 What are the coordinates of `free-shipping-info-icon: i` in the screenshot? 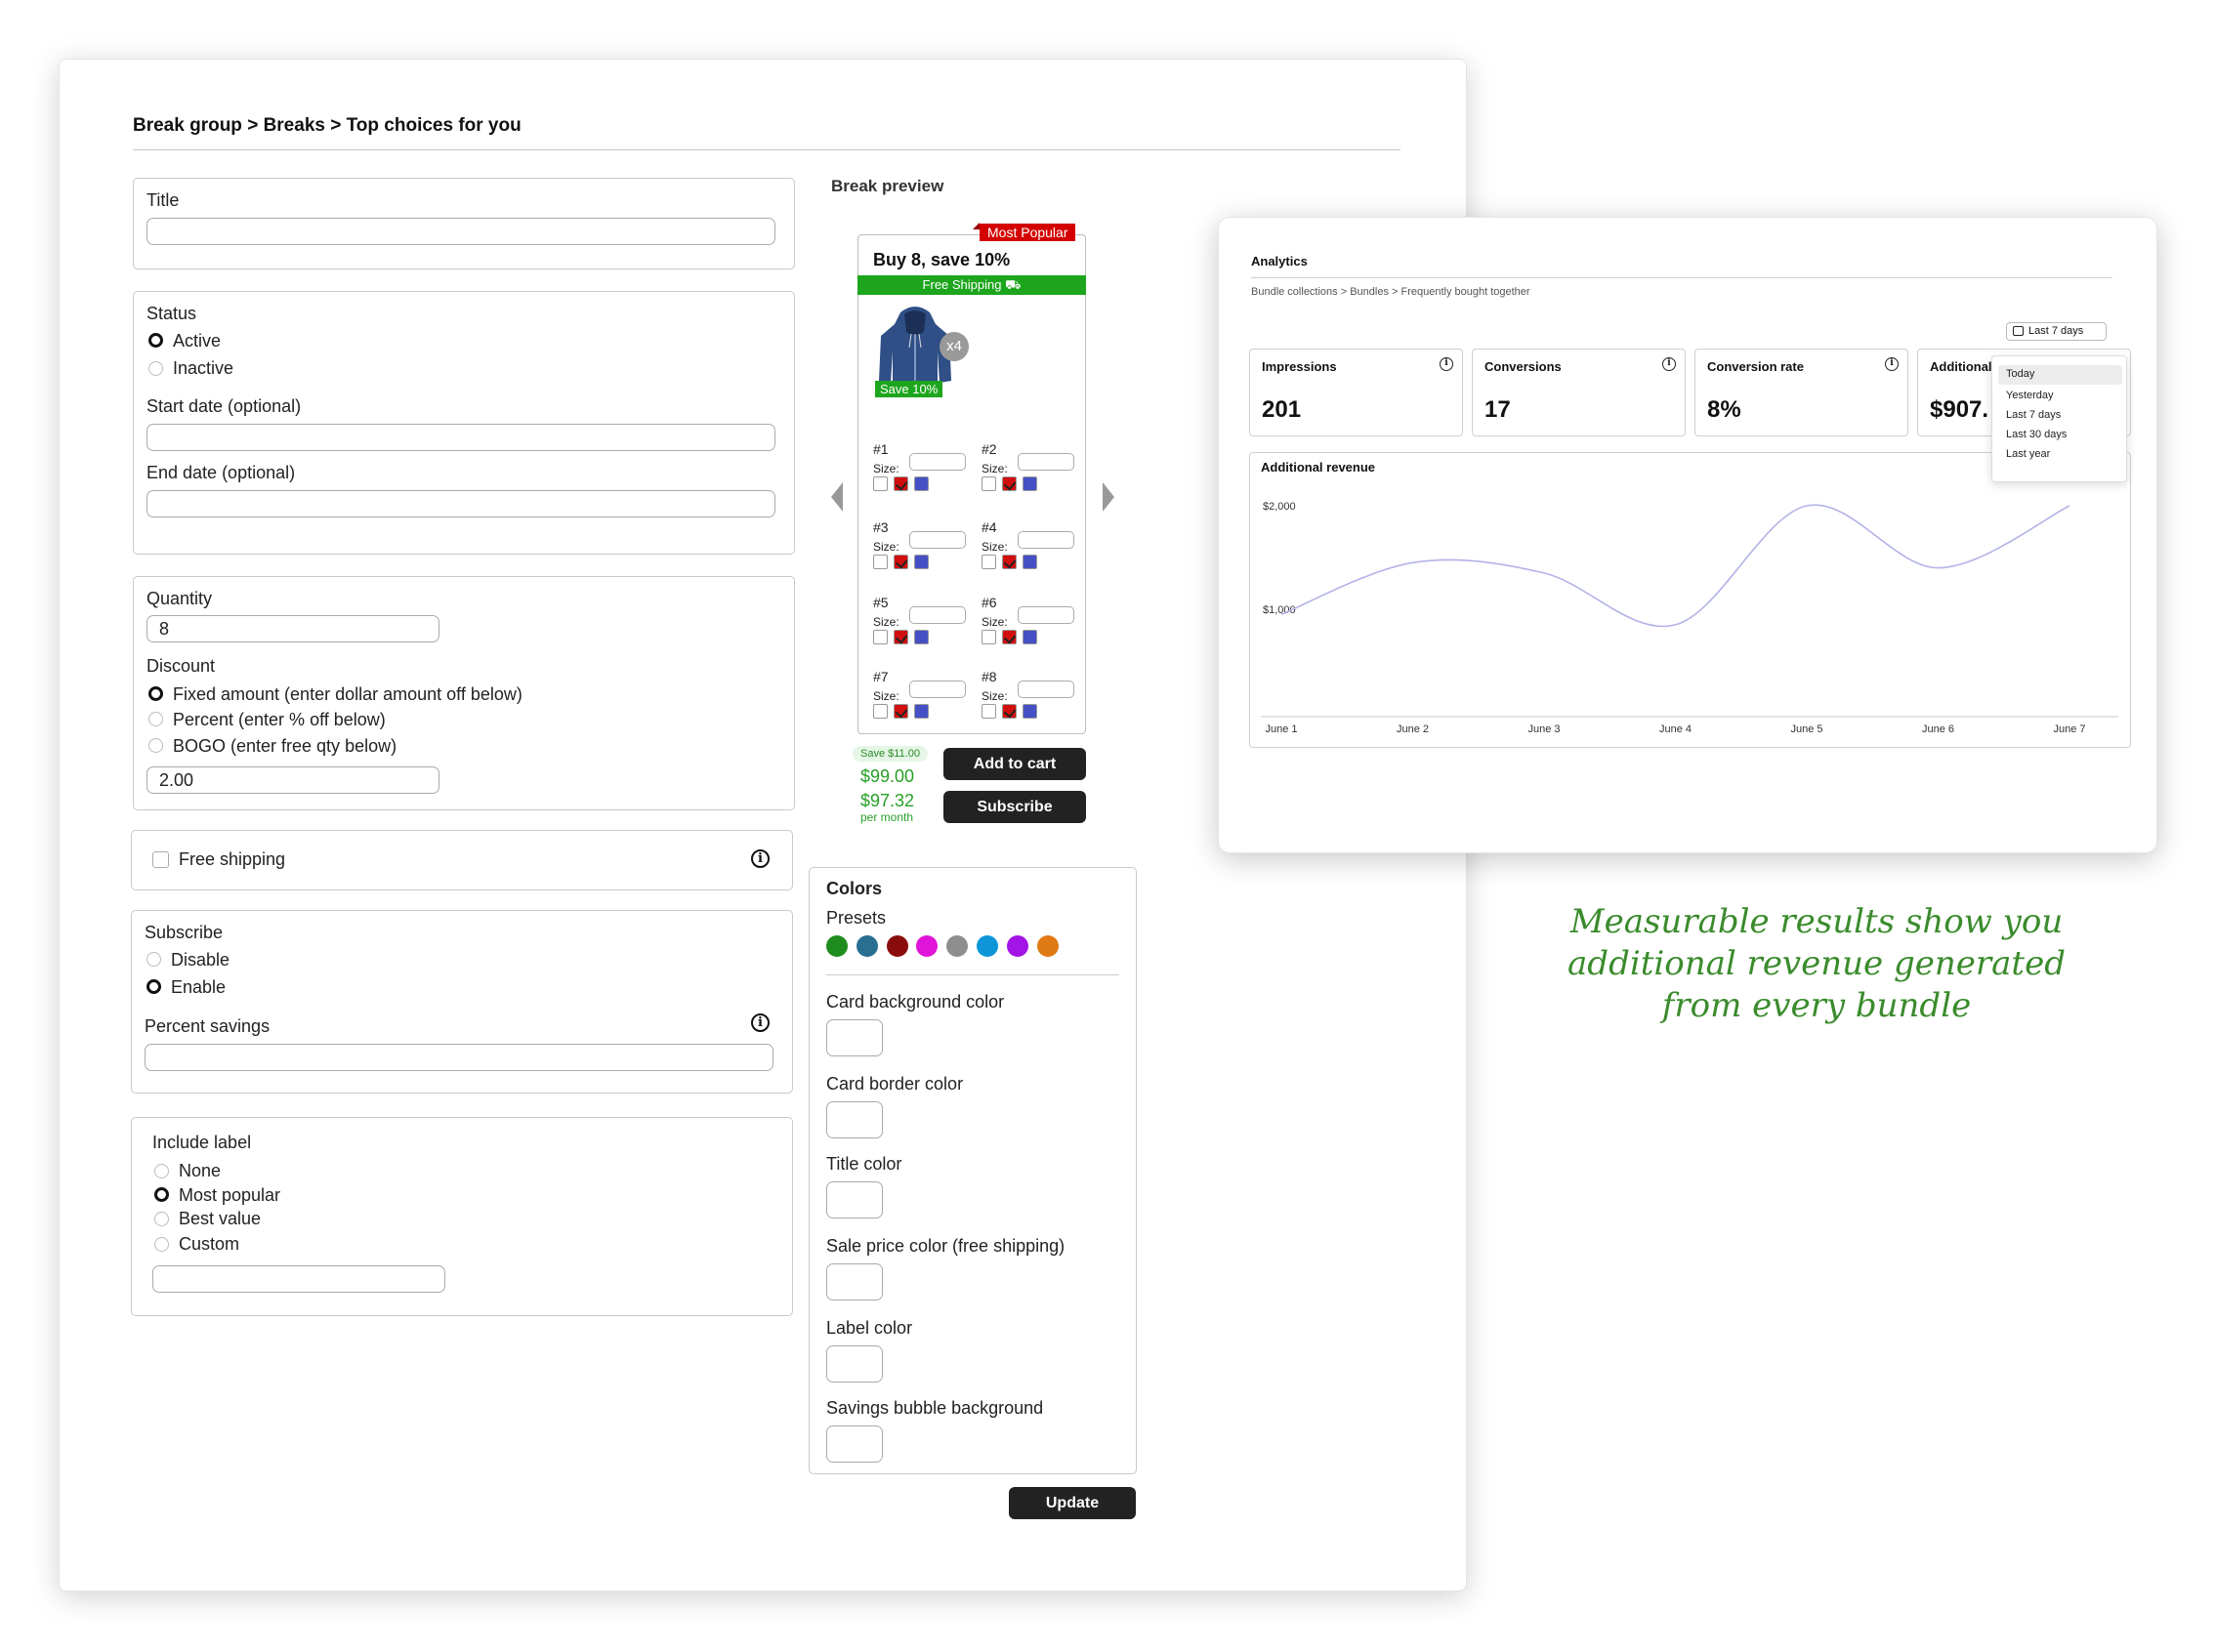 It's located at (760, 858).